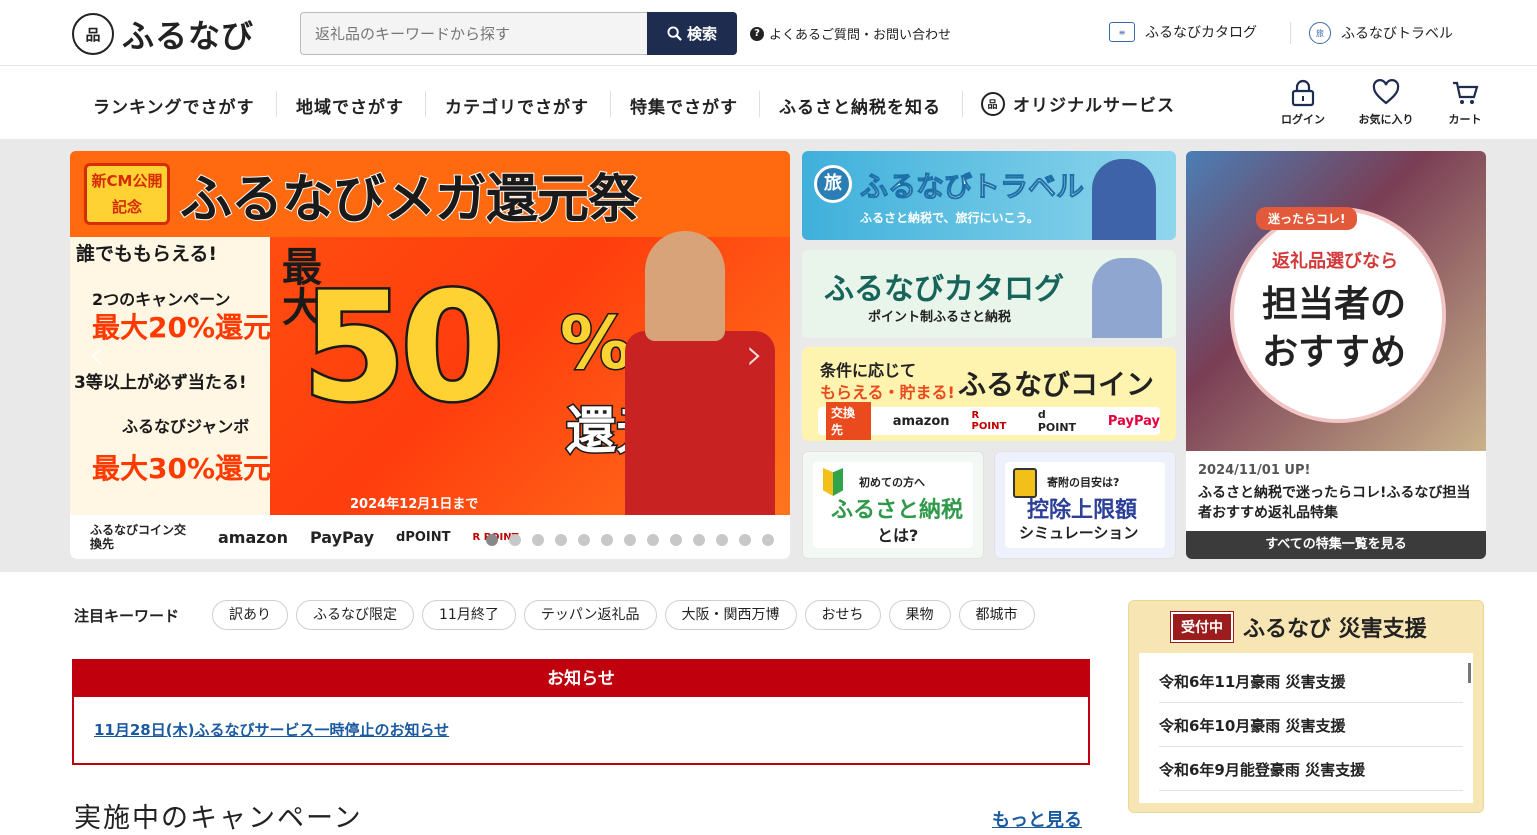  Describe the element at coordinates (517, 105) in the screenshot. I see `nav-category: カテゴリでさがす` at that location.